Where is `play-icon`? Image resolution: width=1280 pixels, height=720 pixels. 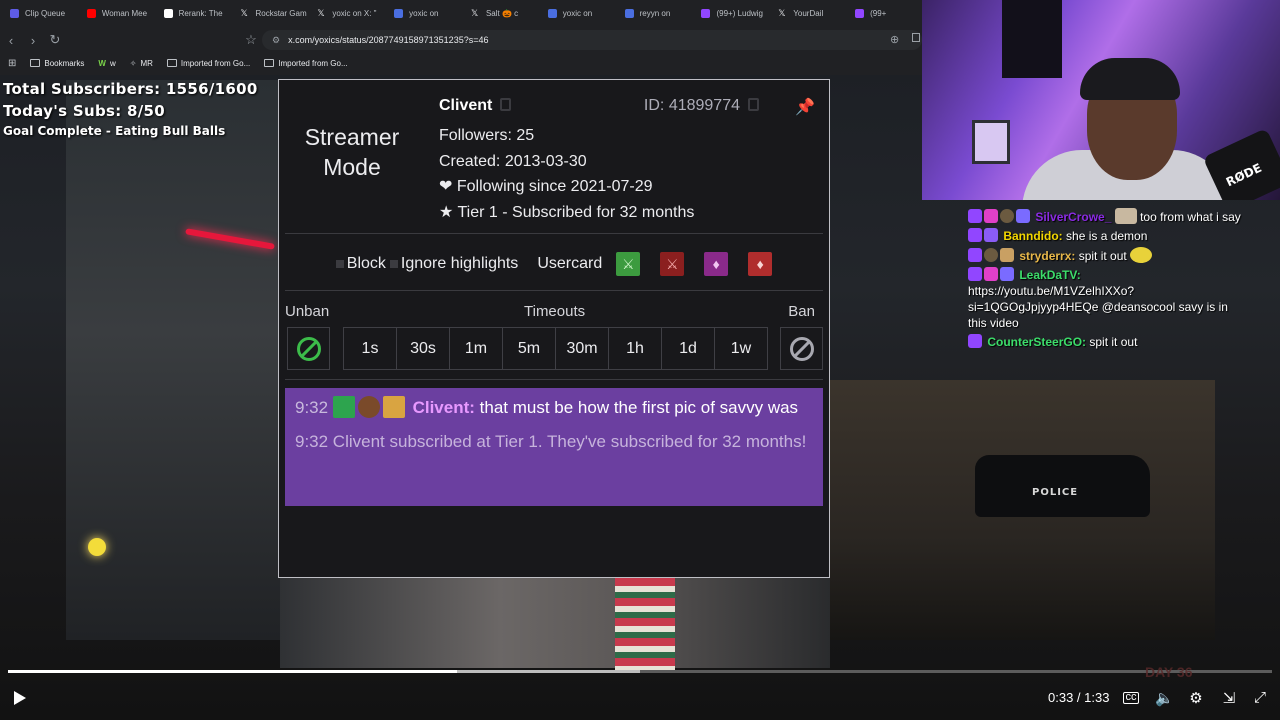
play-icon is located at coordinates (20, 698).